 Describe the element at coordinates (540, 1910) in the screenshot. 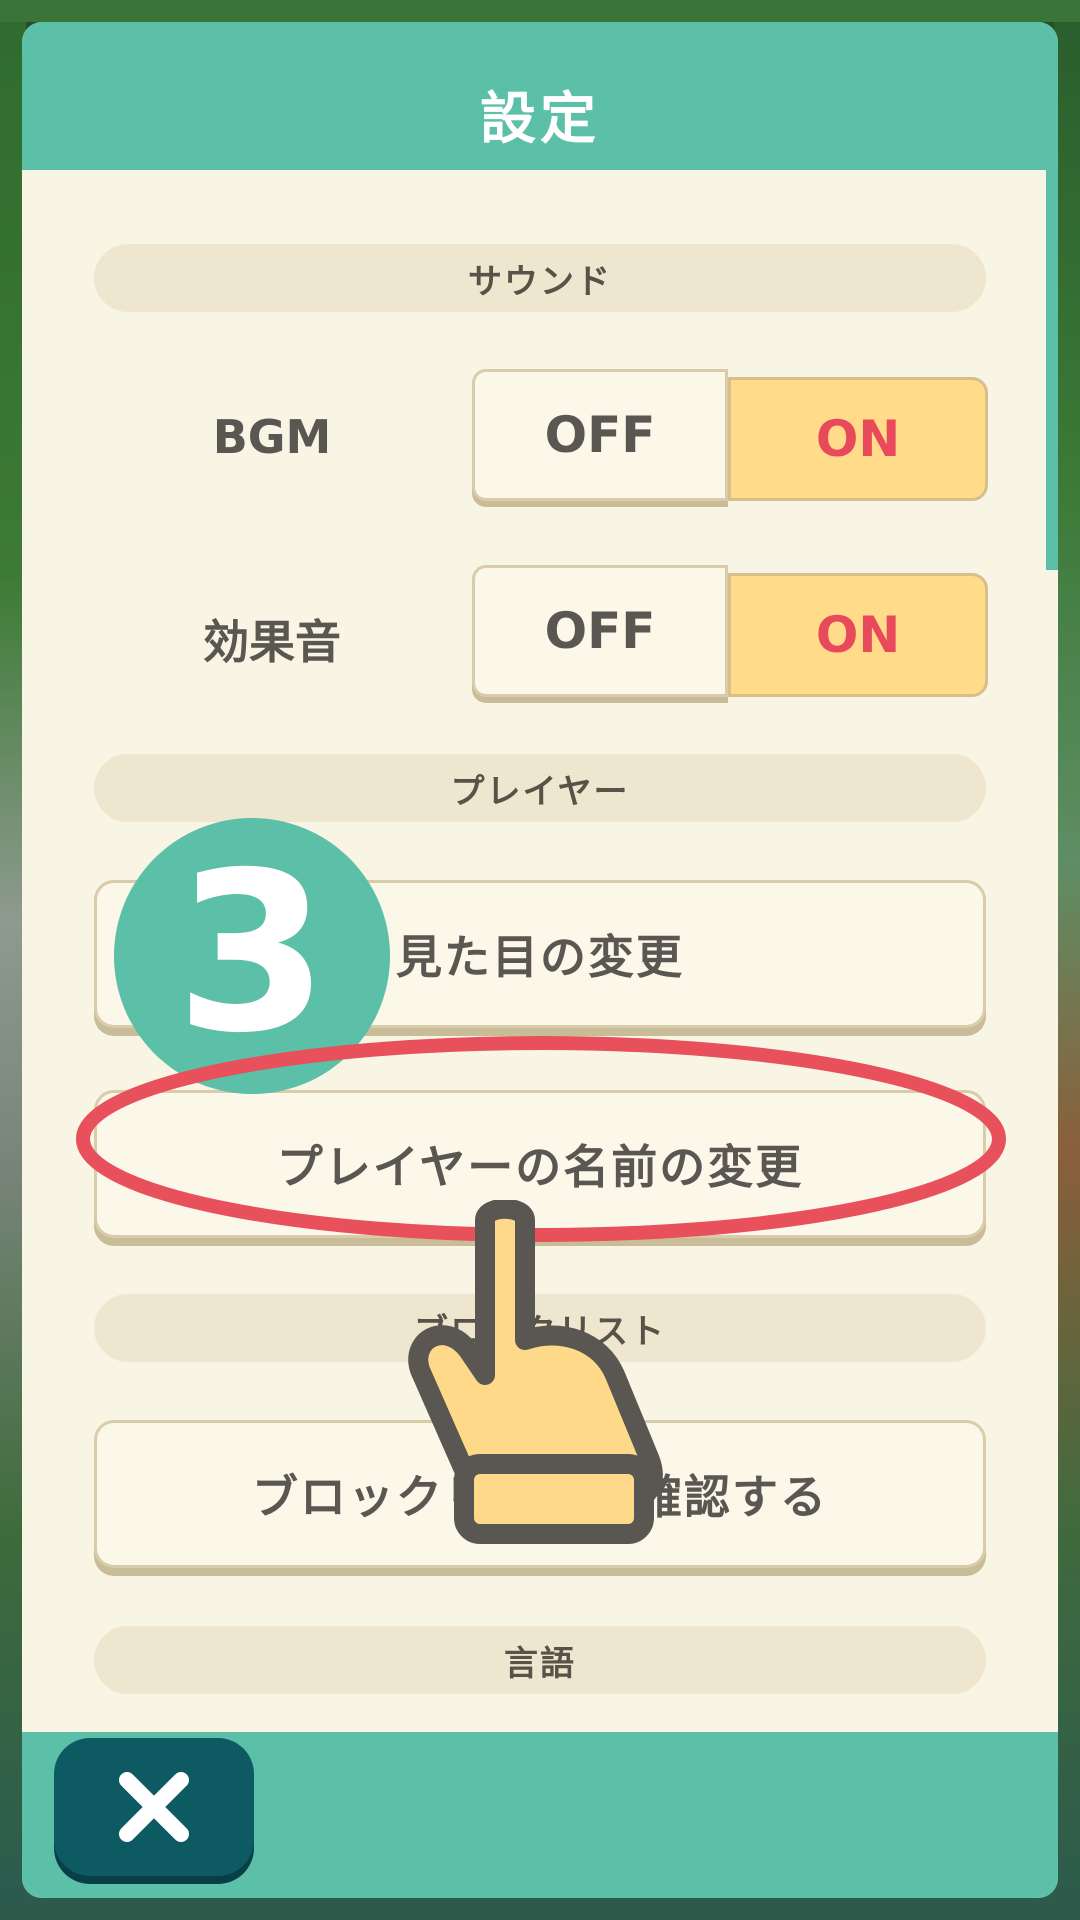

I see `background-scene-bottom` at that location.